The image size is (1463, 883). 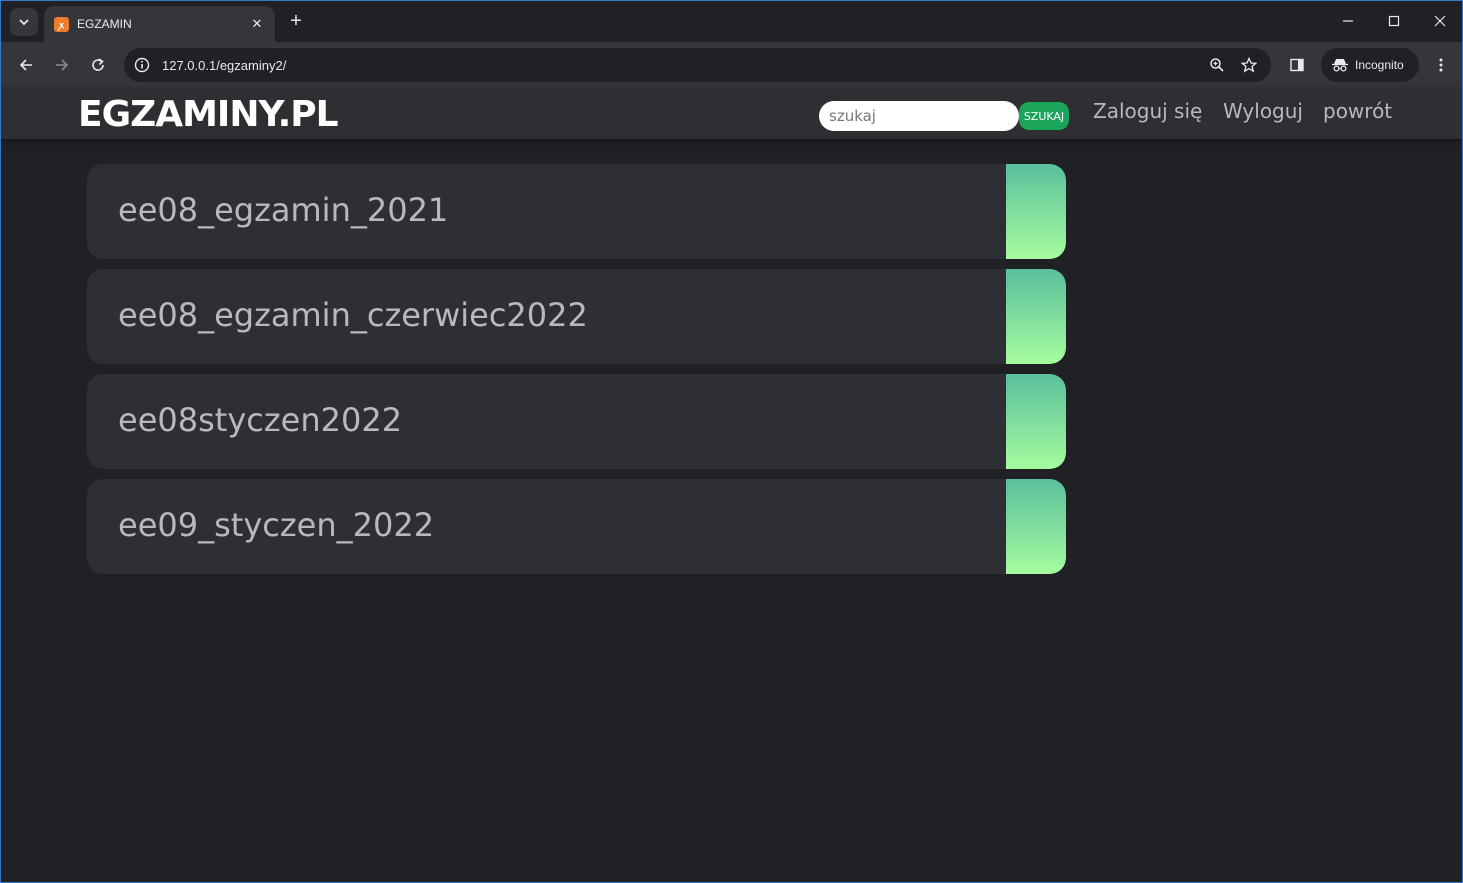 I want to click on browser-tab: ꭗ EGZAMIN ✕, so click(x=159, y=24).